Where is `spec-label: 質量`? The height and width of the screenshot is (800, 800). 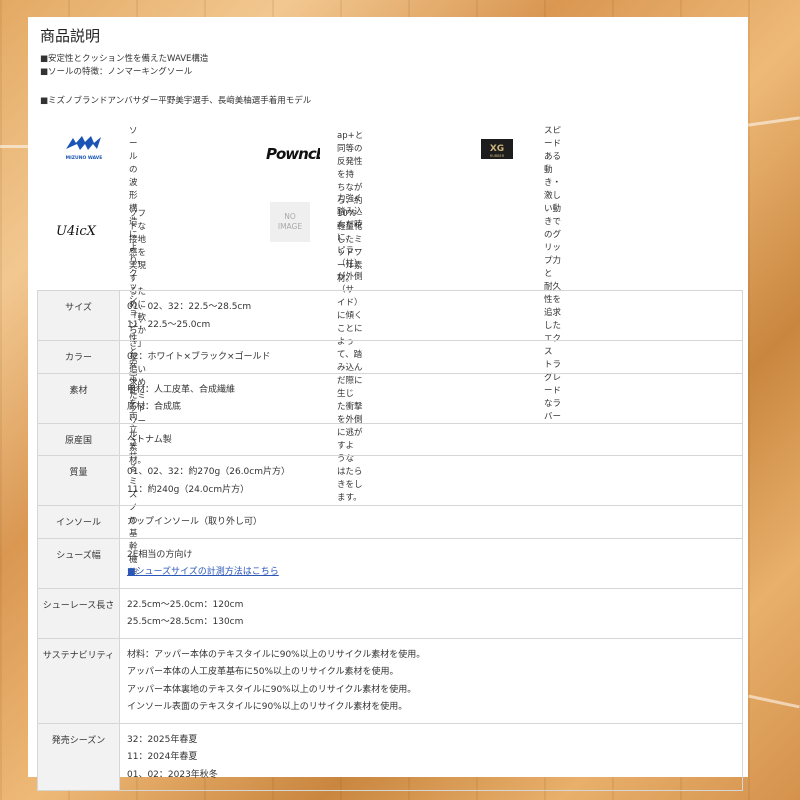 spec-label: 質量 is located at coordinates (78, 480).